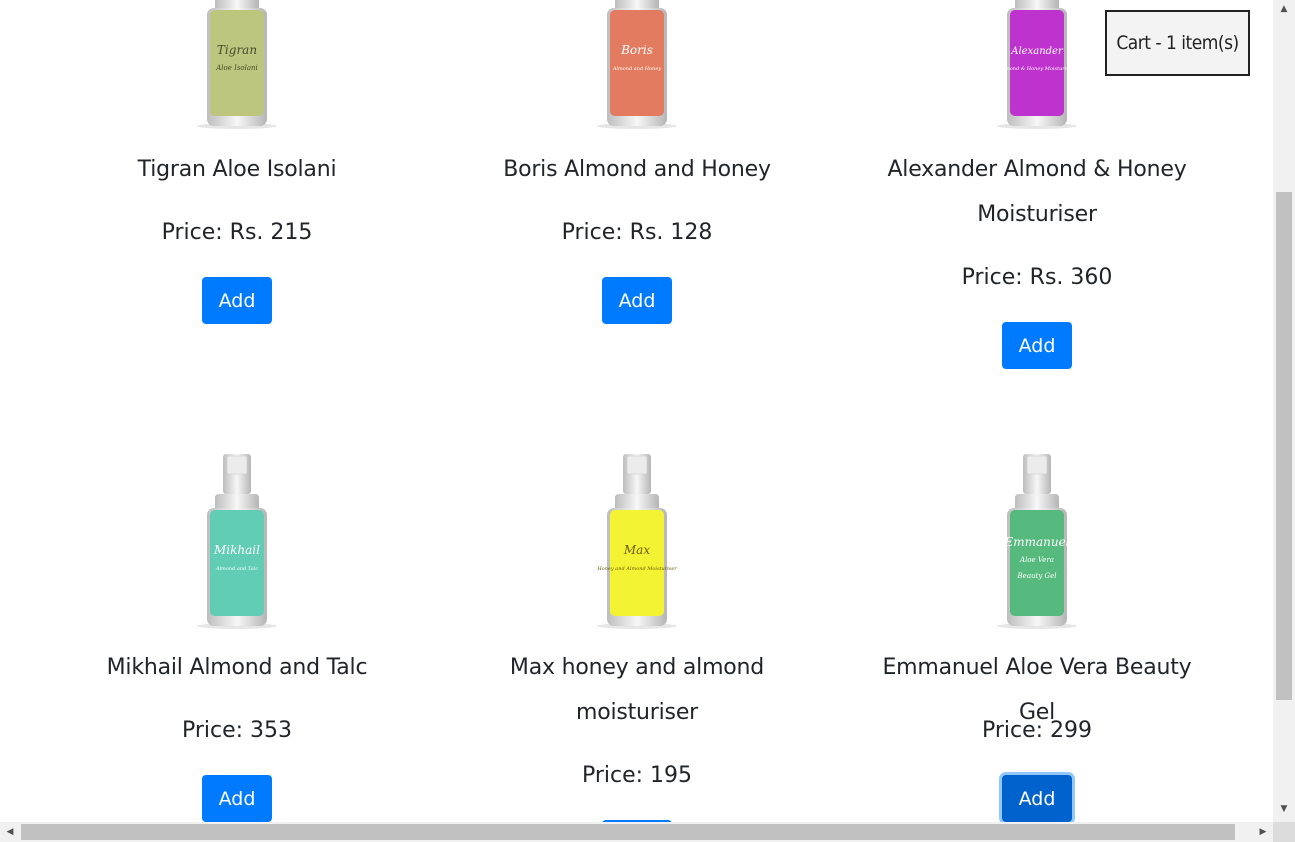 The height and width of the screenshot is (842, 1295). What do you see at coordinates (1284, 832) in the screenshot?
I see `scrollbar-corner` at bounding box center [1284, 832].